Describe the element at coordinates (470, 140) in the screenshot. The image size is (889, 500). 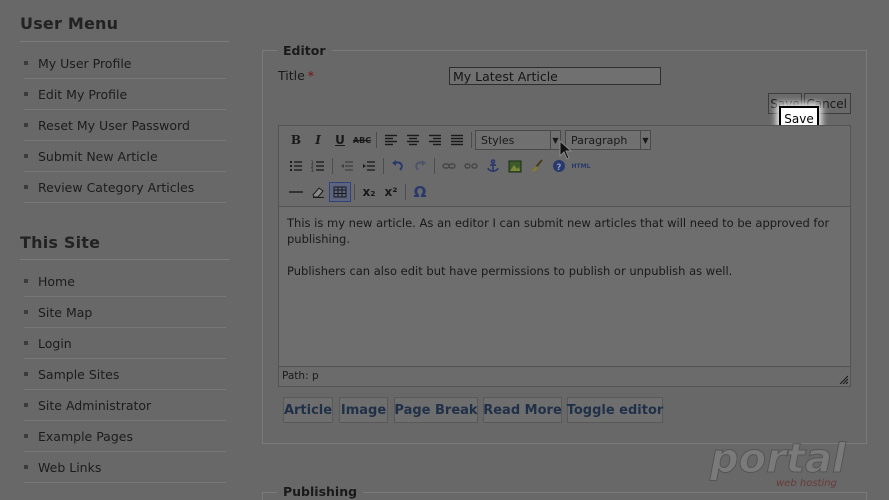
I see `toolbar-row-1: B I U ABC Styles ▼ Paragraph ▼` at that location.